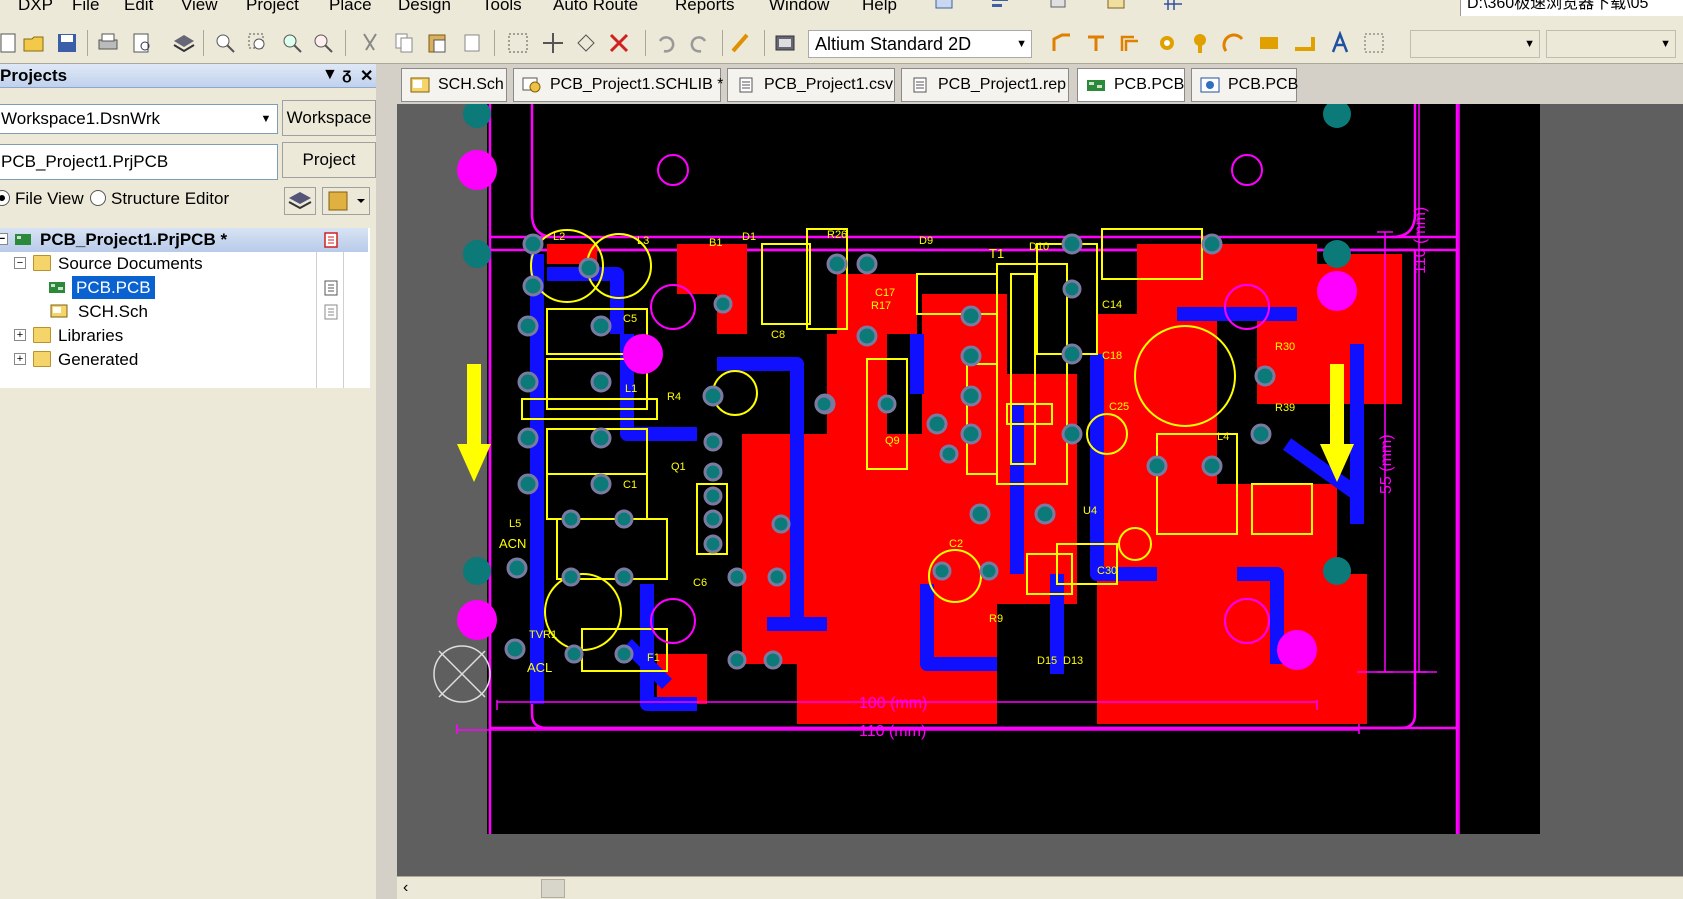 The width and height of the screenshot is (1683, 899). What do you see at coordinates (892, 731) in the screenshot?
I see `dimension-width-outer: 110 (mm)` at bounding box center [892, 731].